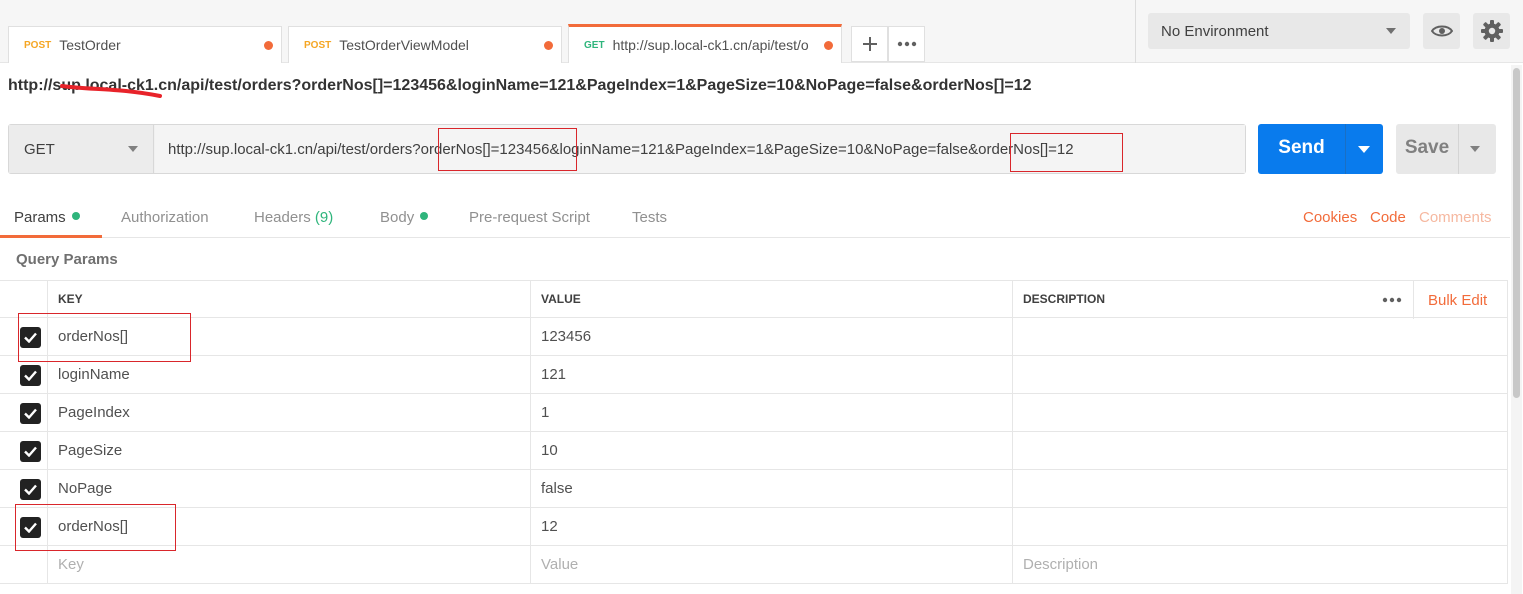 Image resolution: width=1523 pixels, height=594 pixels. Describe the element at coordinates (288, 450) in the screenshot. I see `key-cell: PageSize` at that location.